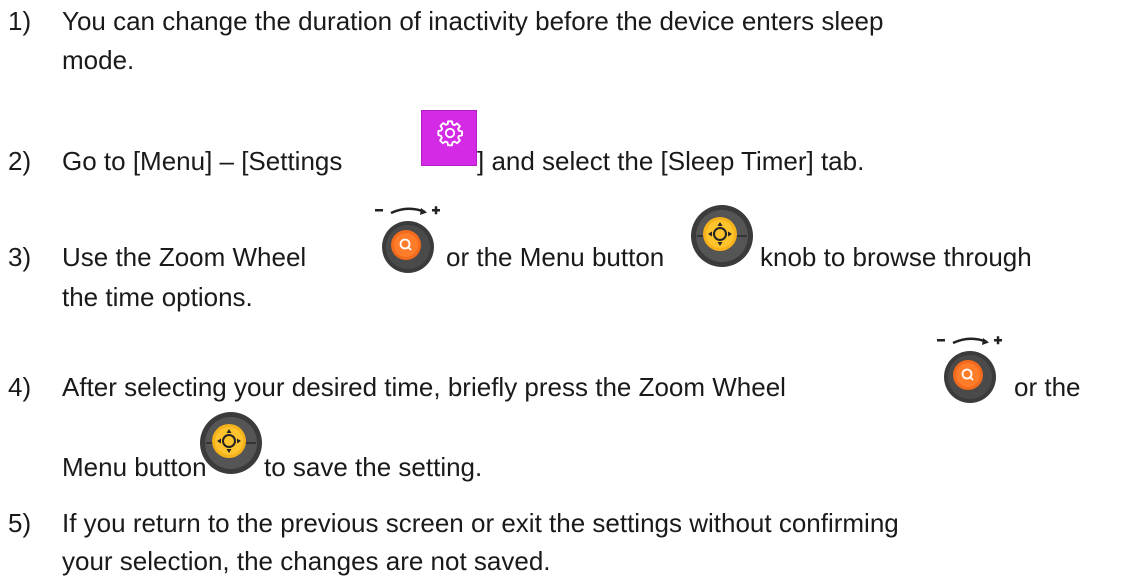 The width and height of the screenshot is (1136, 580). I want to click on step-text: Use the Zoom Wheel, so click(184, 257).